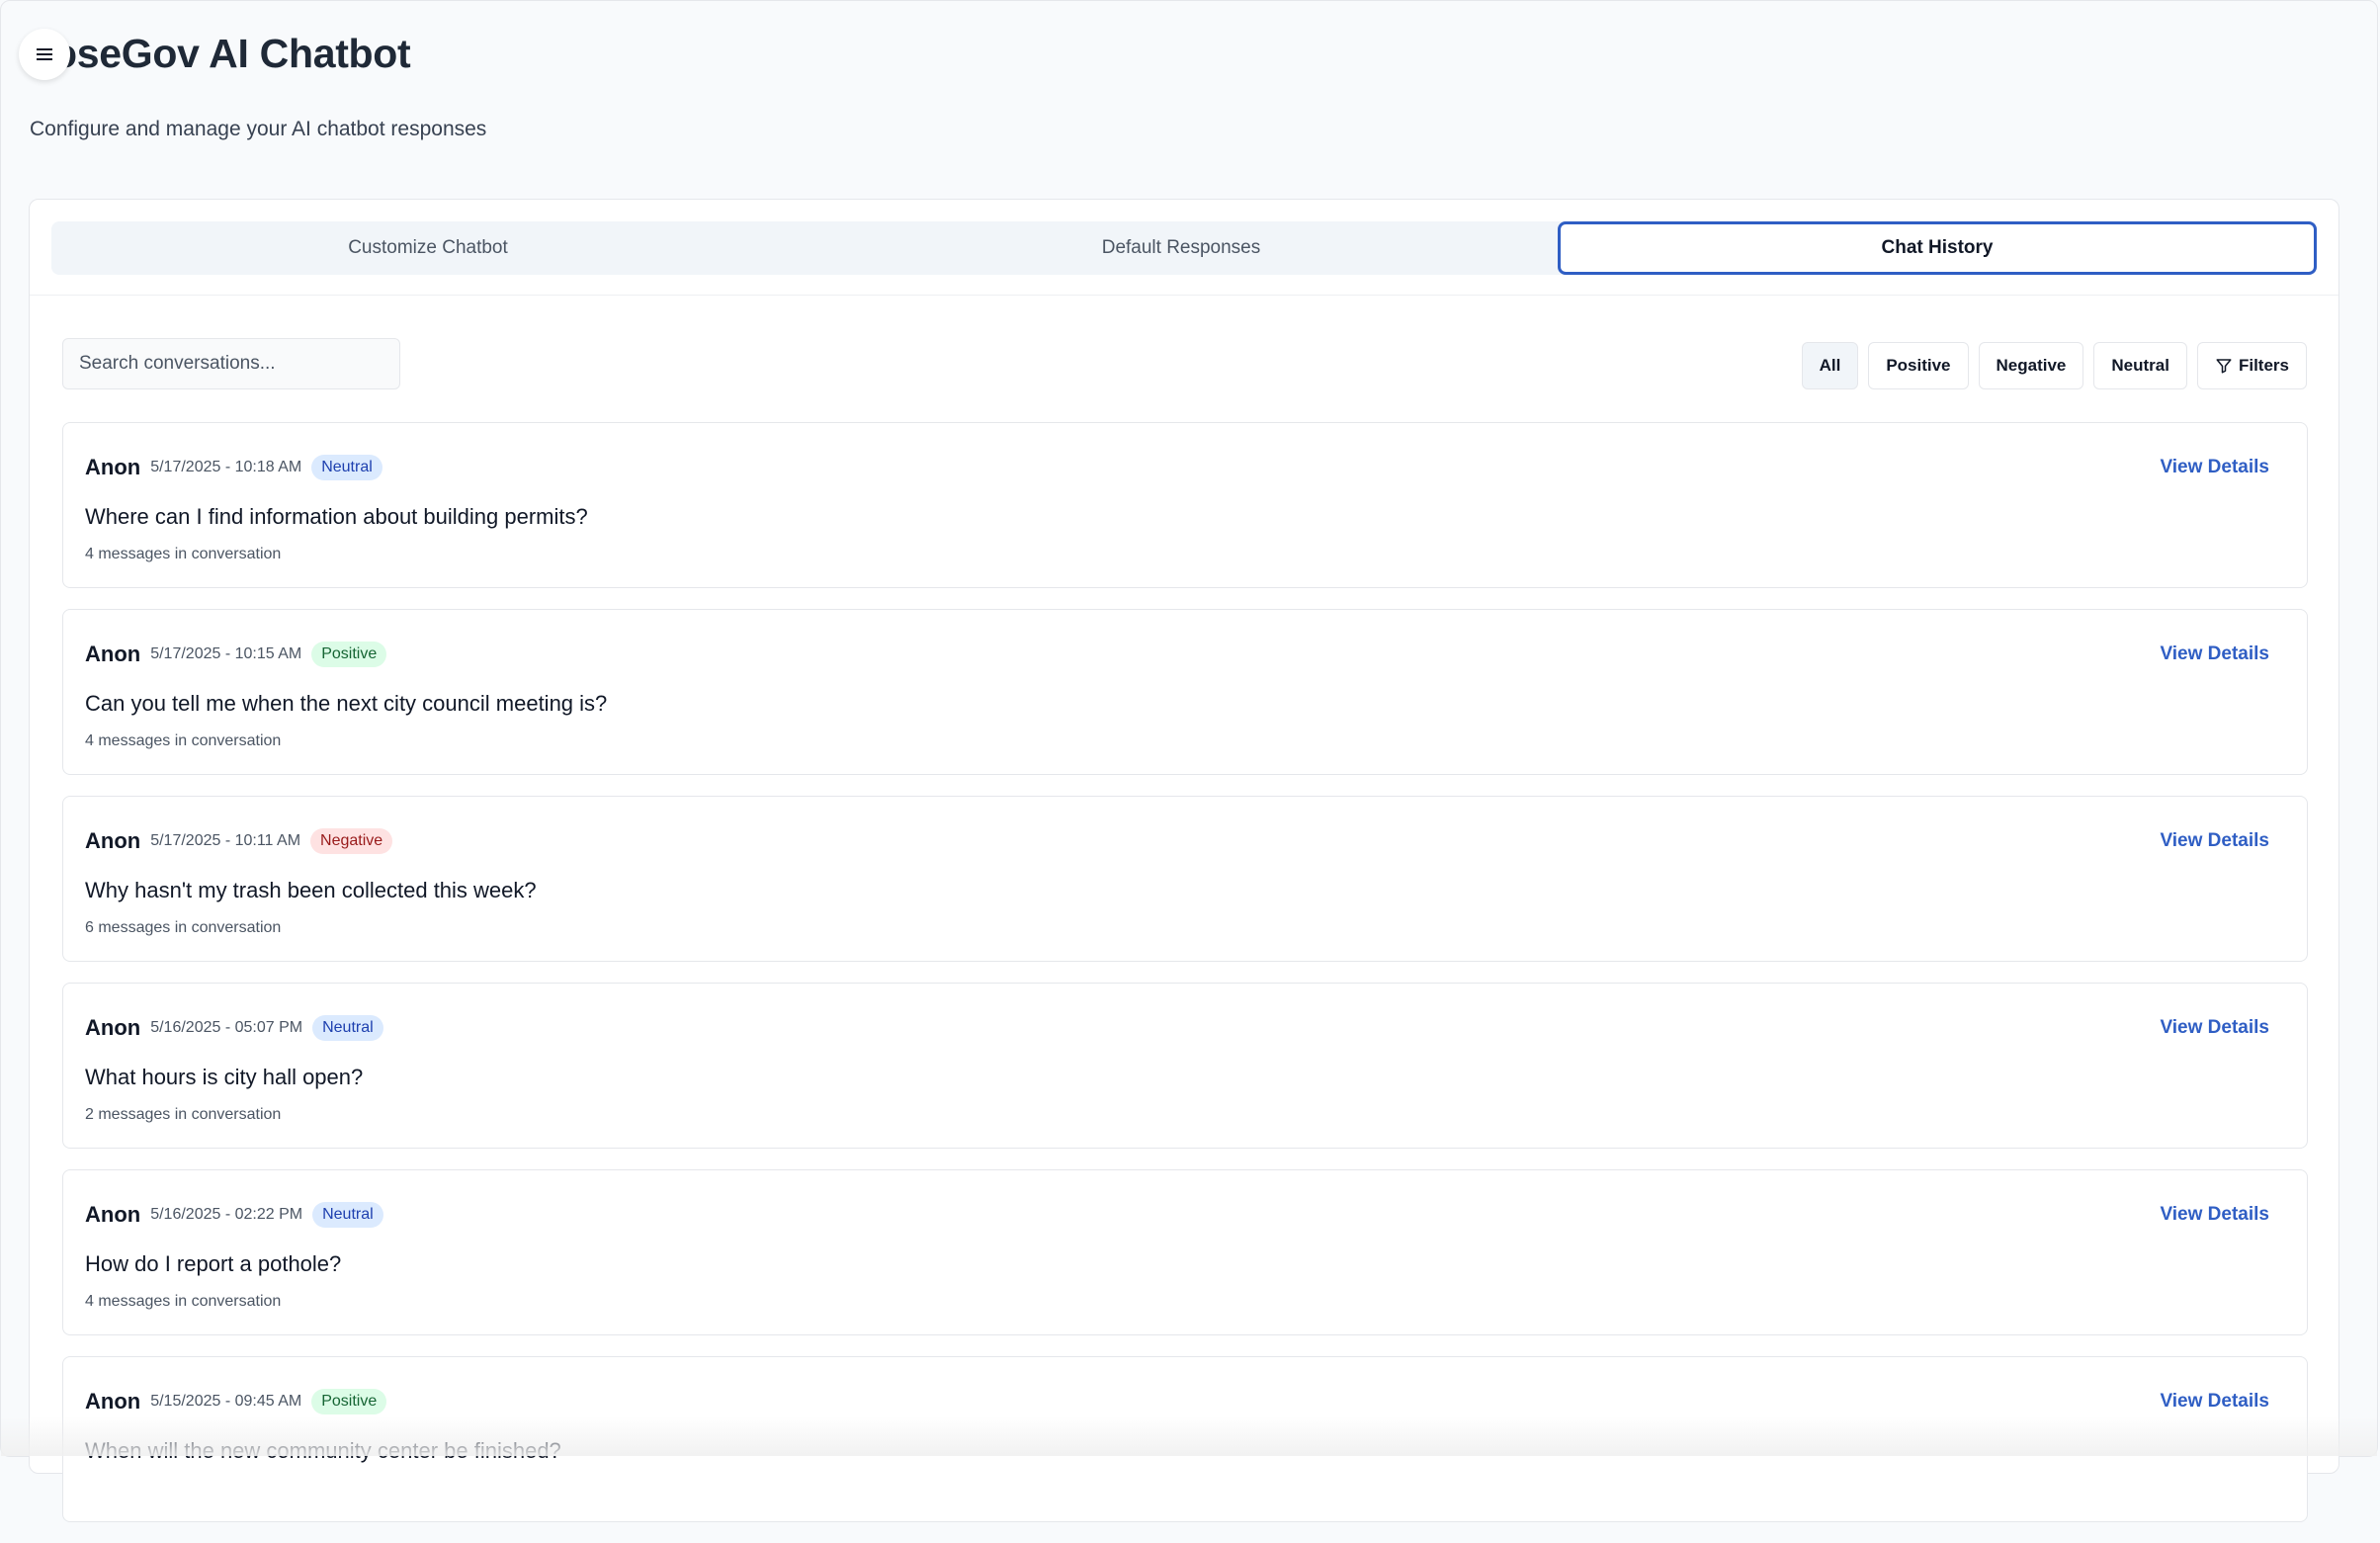 The height and width of the screenshot is (1543, 2380). Describe the element at coordinates (1184, 295) in the screenshot. I see `divider` at that location.